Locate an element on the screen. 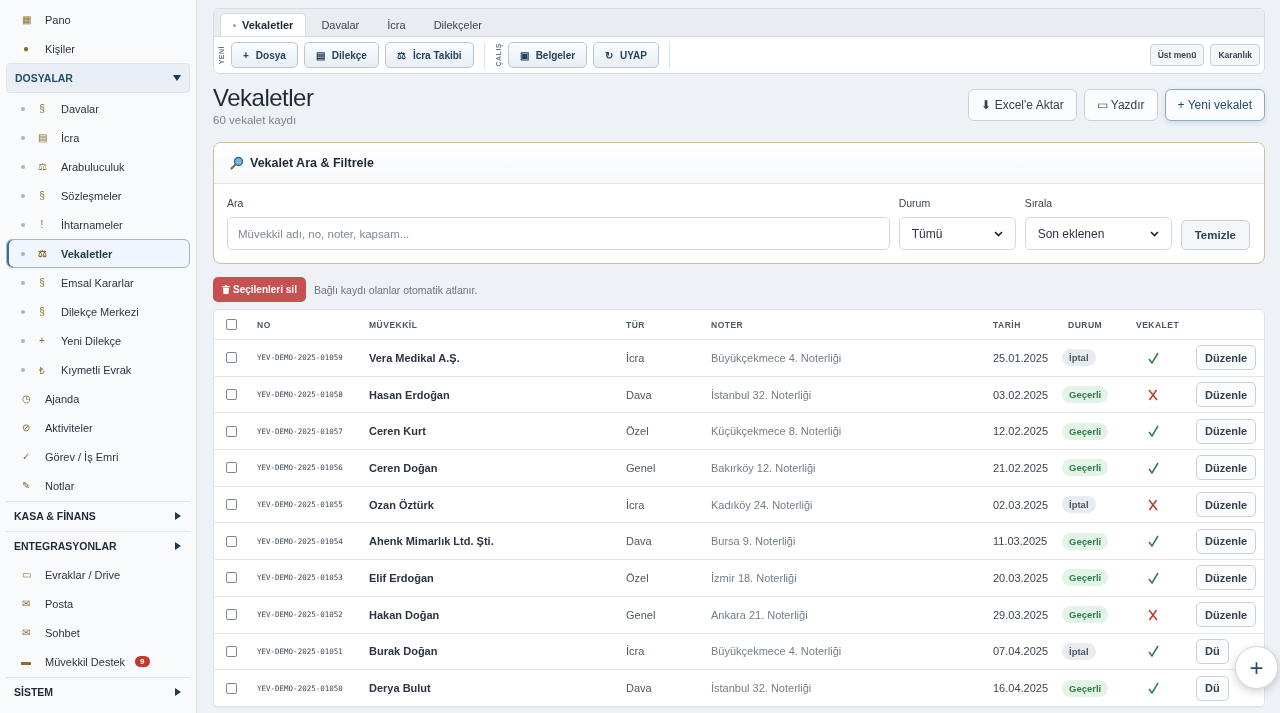 The height and width of the screenshot is (713, 1280). table-cell-text: Büyükçekmece 4. Noterliği is located at coordinates (776, 357).